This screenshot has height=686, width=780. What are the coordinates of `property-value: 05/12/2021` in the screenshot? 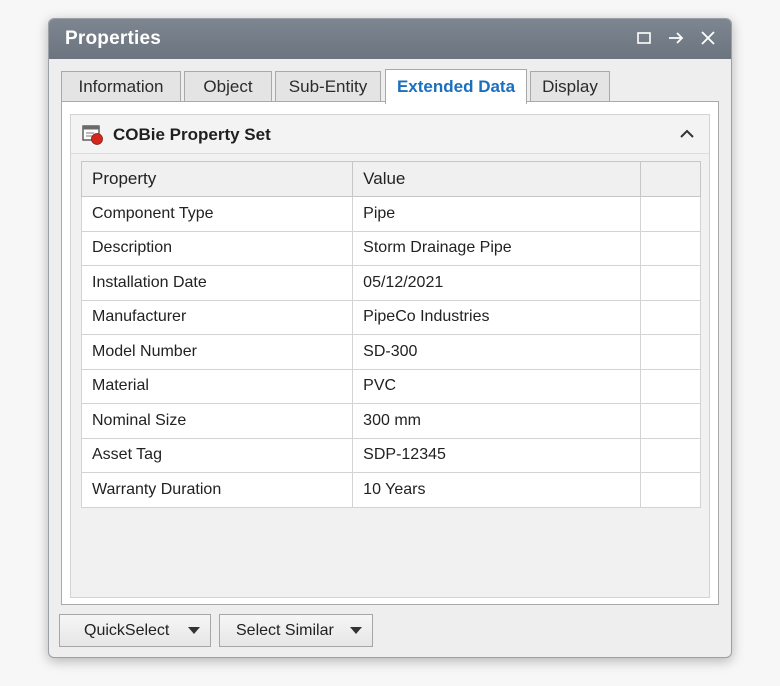 It's located at (497, 283).